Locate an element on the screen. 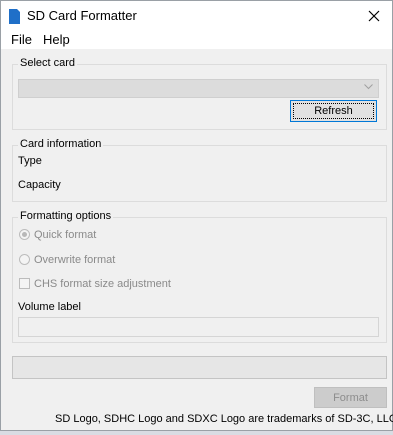  title-bar: SD Card Formatter is located at coordinates (196, 16).